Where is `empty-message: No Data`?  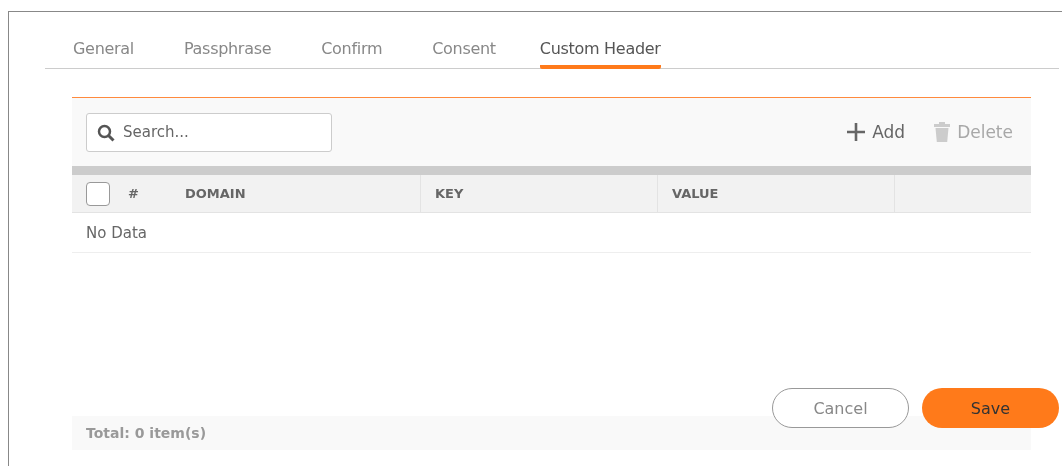 empty-message: No Data is located at coordinates (116, 232).